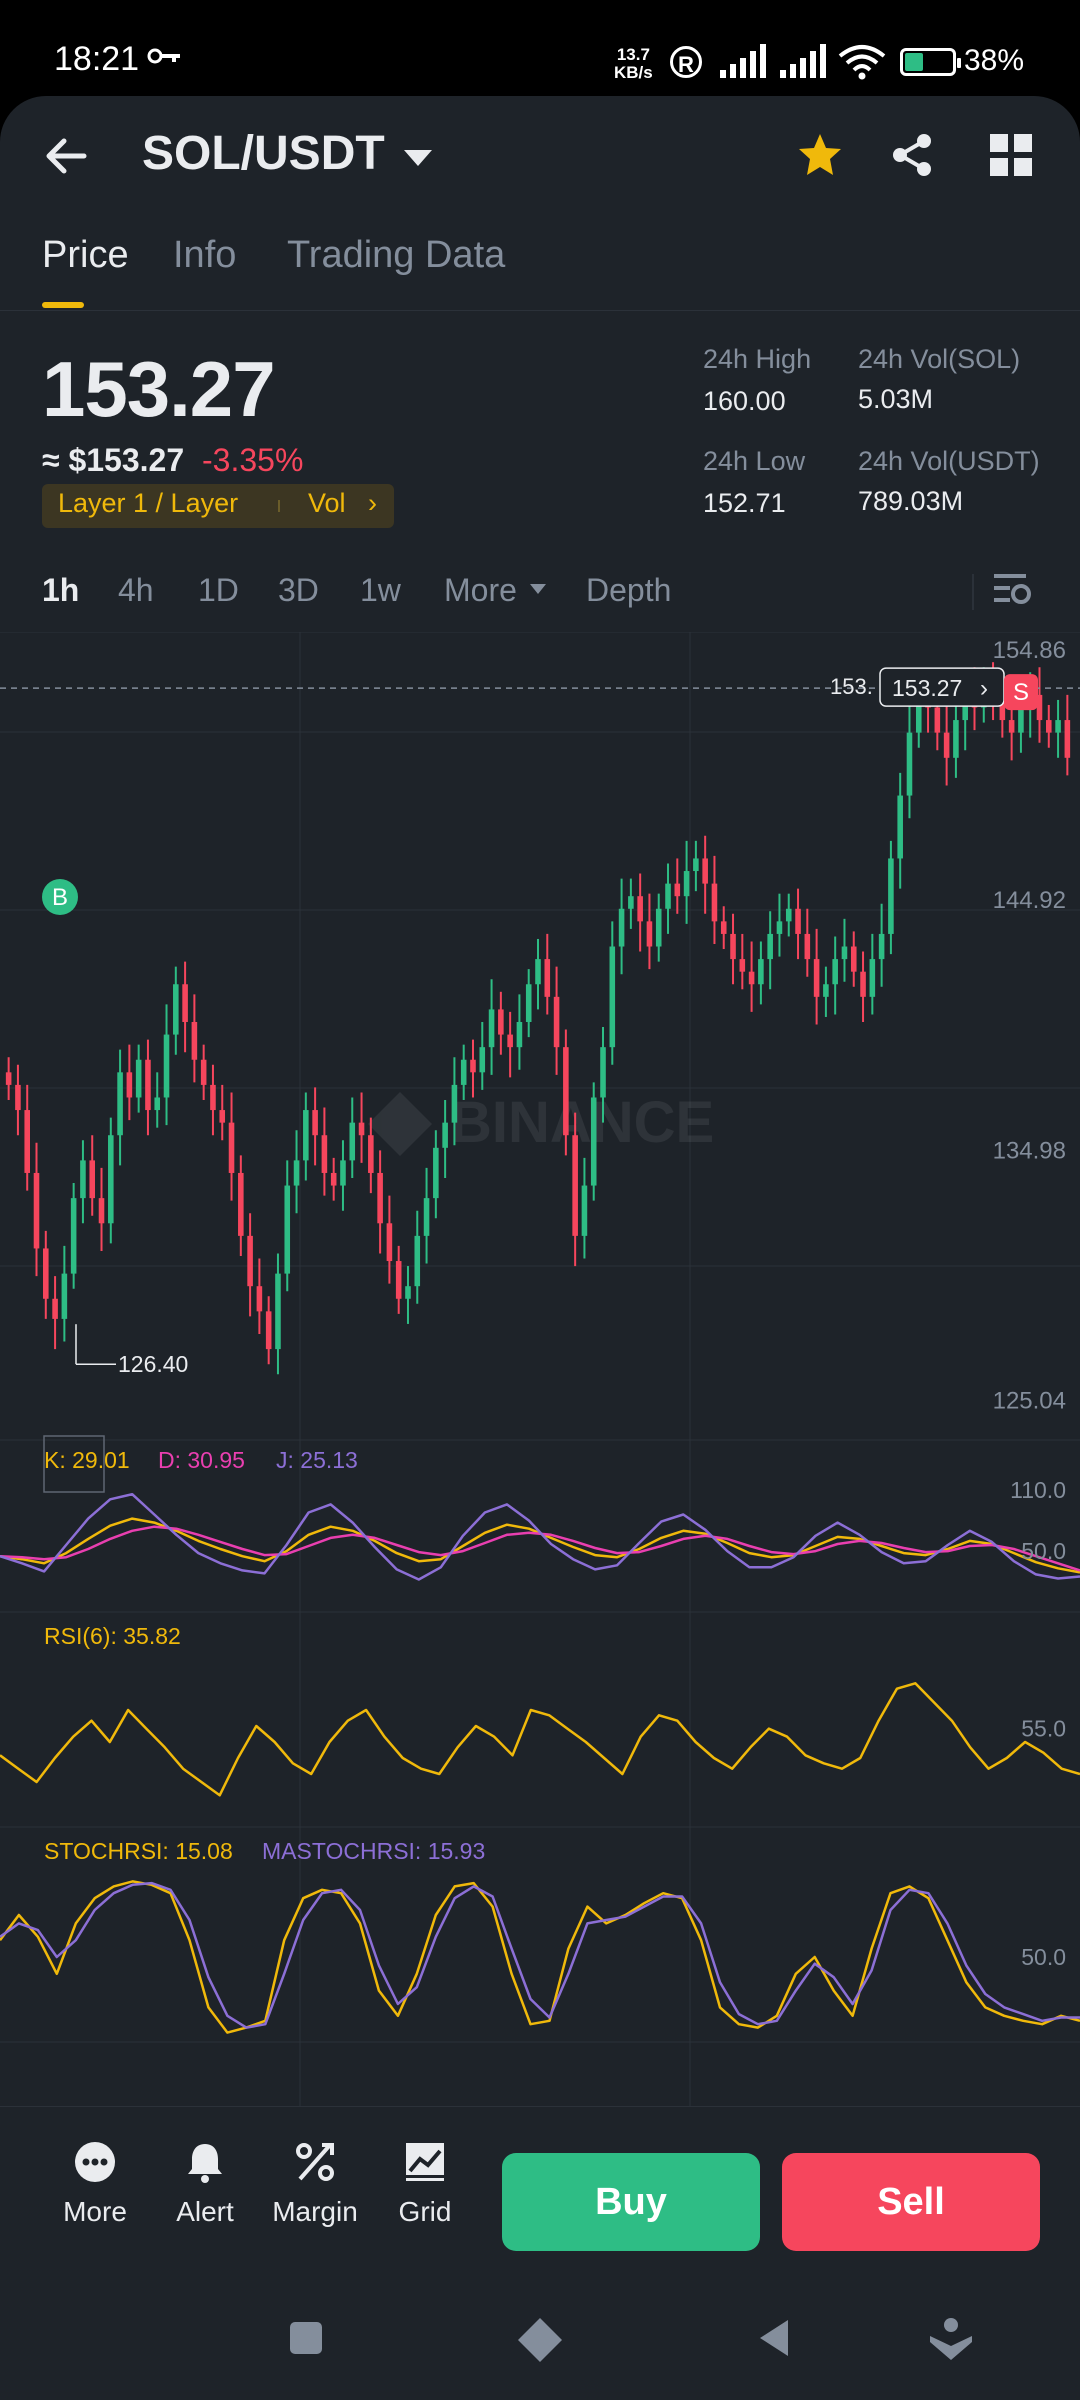 The width and height of the screenshot is (1080, 2400). Describe the element at coordinates (148, 503) in the screenshot. I see `tag-category: Layer 1 / Layer` at that location.